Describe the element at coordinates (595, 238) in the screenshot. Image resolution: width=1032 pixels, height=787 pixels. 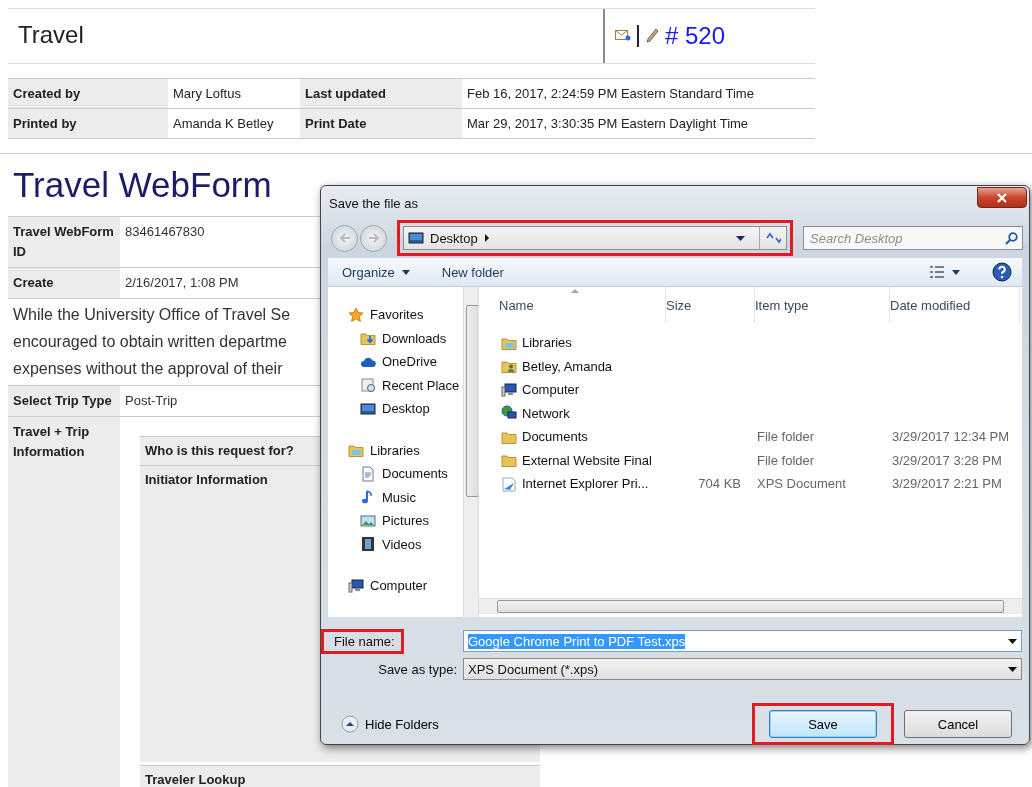
I see `address-bar: Desktop` at that location.